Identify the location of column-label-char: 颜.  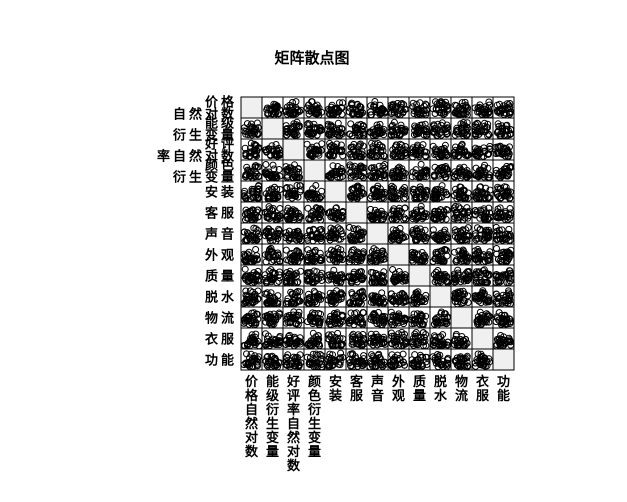
(314, 382).